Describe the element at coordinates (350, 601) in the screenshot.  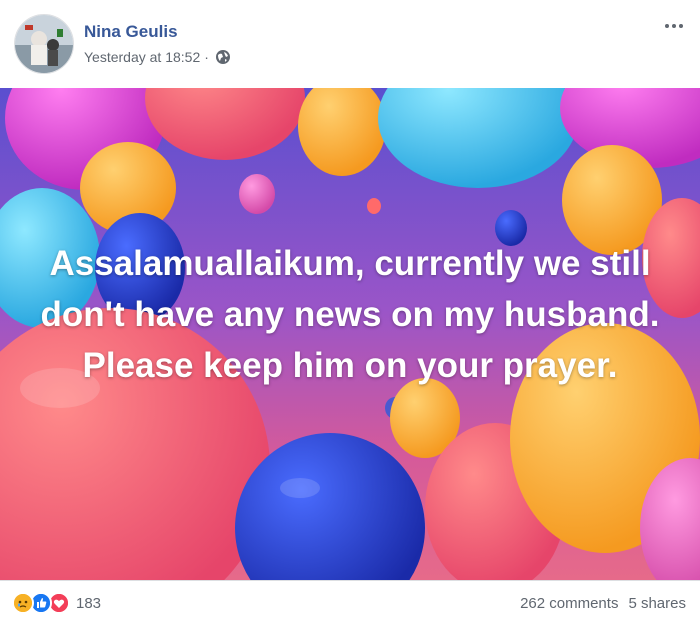
I see `post-footer: 183 262 comments 5 shares` at that location.